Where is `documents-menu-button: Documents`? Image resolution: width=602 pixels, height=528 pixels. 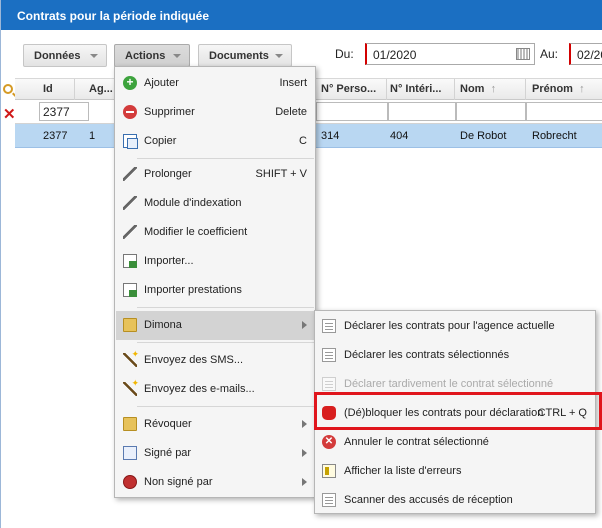 documents-menu-button: Documents is located at coordinates (245, 55).